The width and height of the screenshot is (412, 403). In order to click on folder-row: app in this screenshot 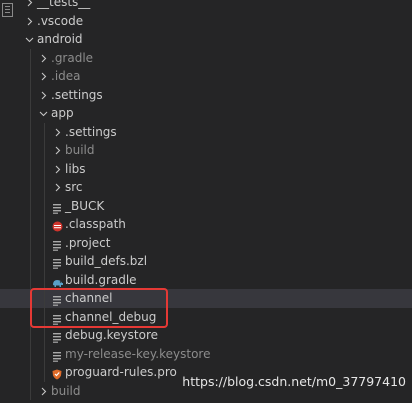, I will do `click(206, 113)`.